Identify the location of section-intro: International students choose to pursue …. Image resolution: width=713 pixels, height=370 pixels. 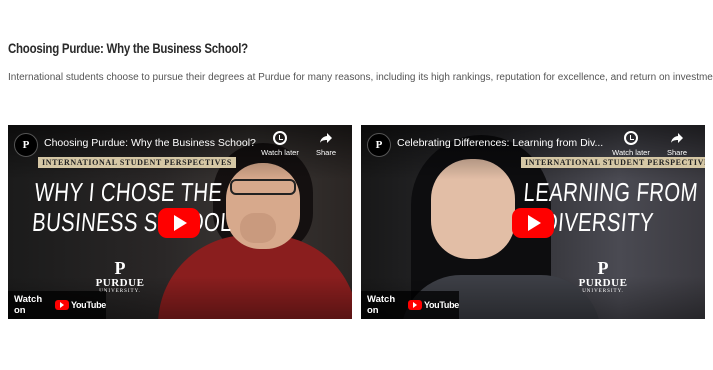
(360, 77).